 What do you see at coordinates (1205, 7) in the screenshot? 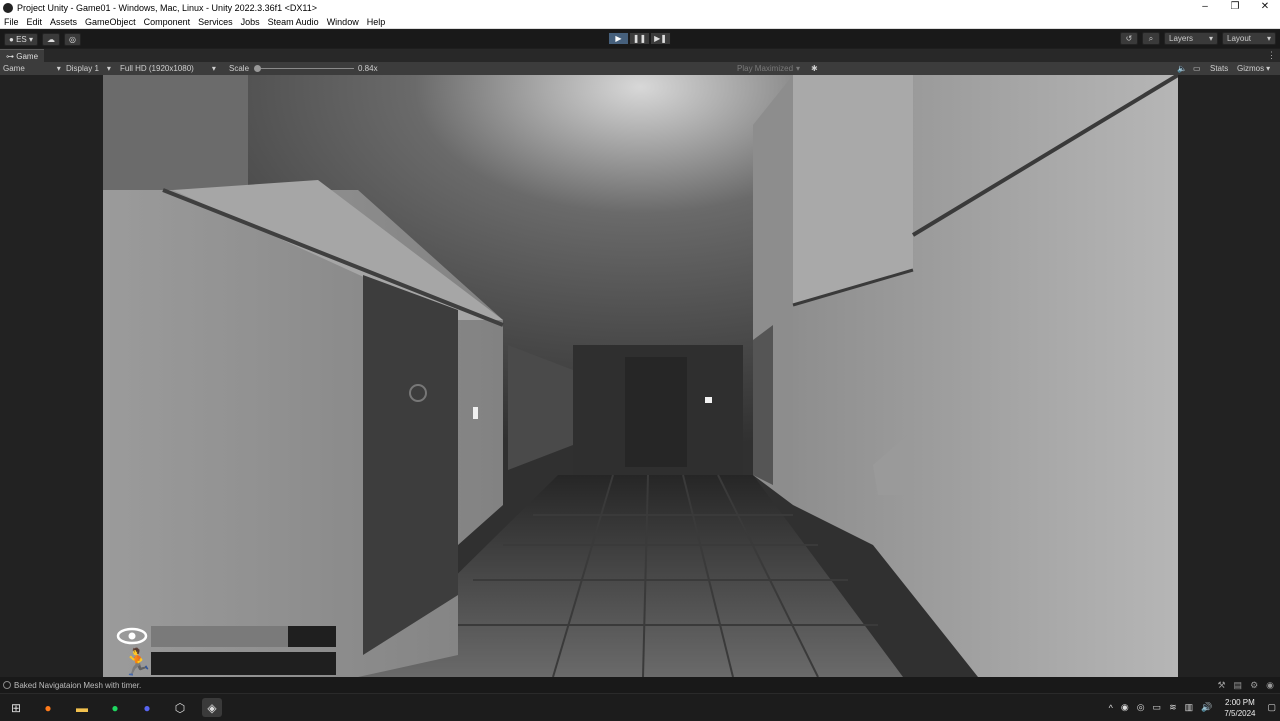
I see `minimize-button: –` at bounding box center [1205, 7].